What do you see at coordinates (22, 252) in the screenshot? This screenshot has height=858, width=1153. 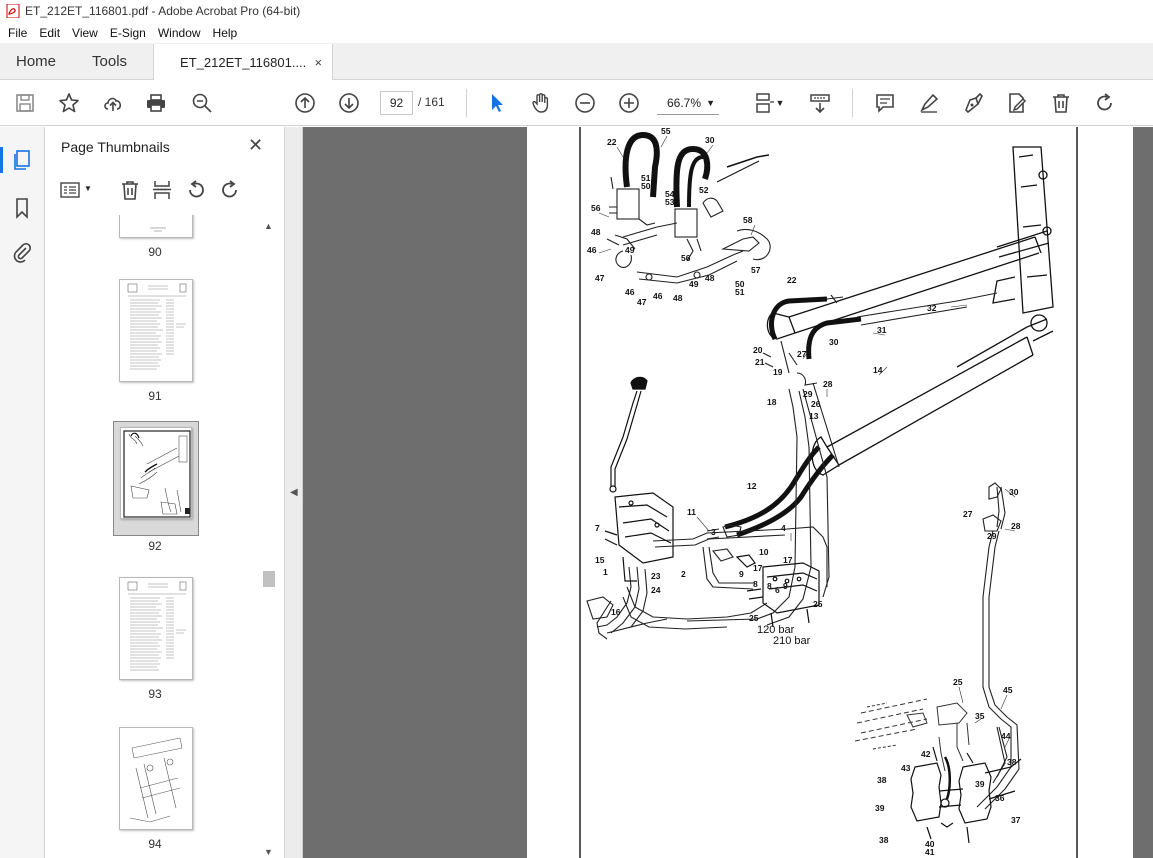 I see `attachment-paperclip-icon` at bounding box center [22, 252].